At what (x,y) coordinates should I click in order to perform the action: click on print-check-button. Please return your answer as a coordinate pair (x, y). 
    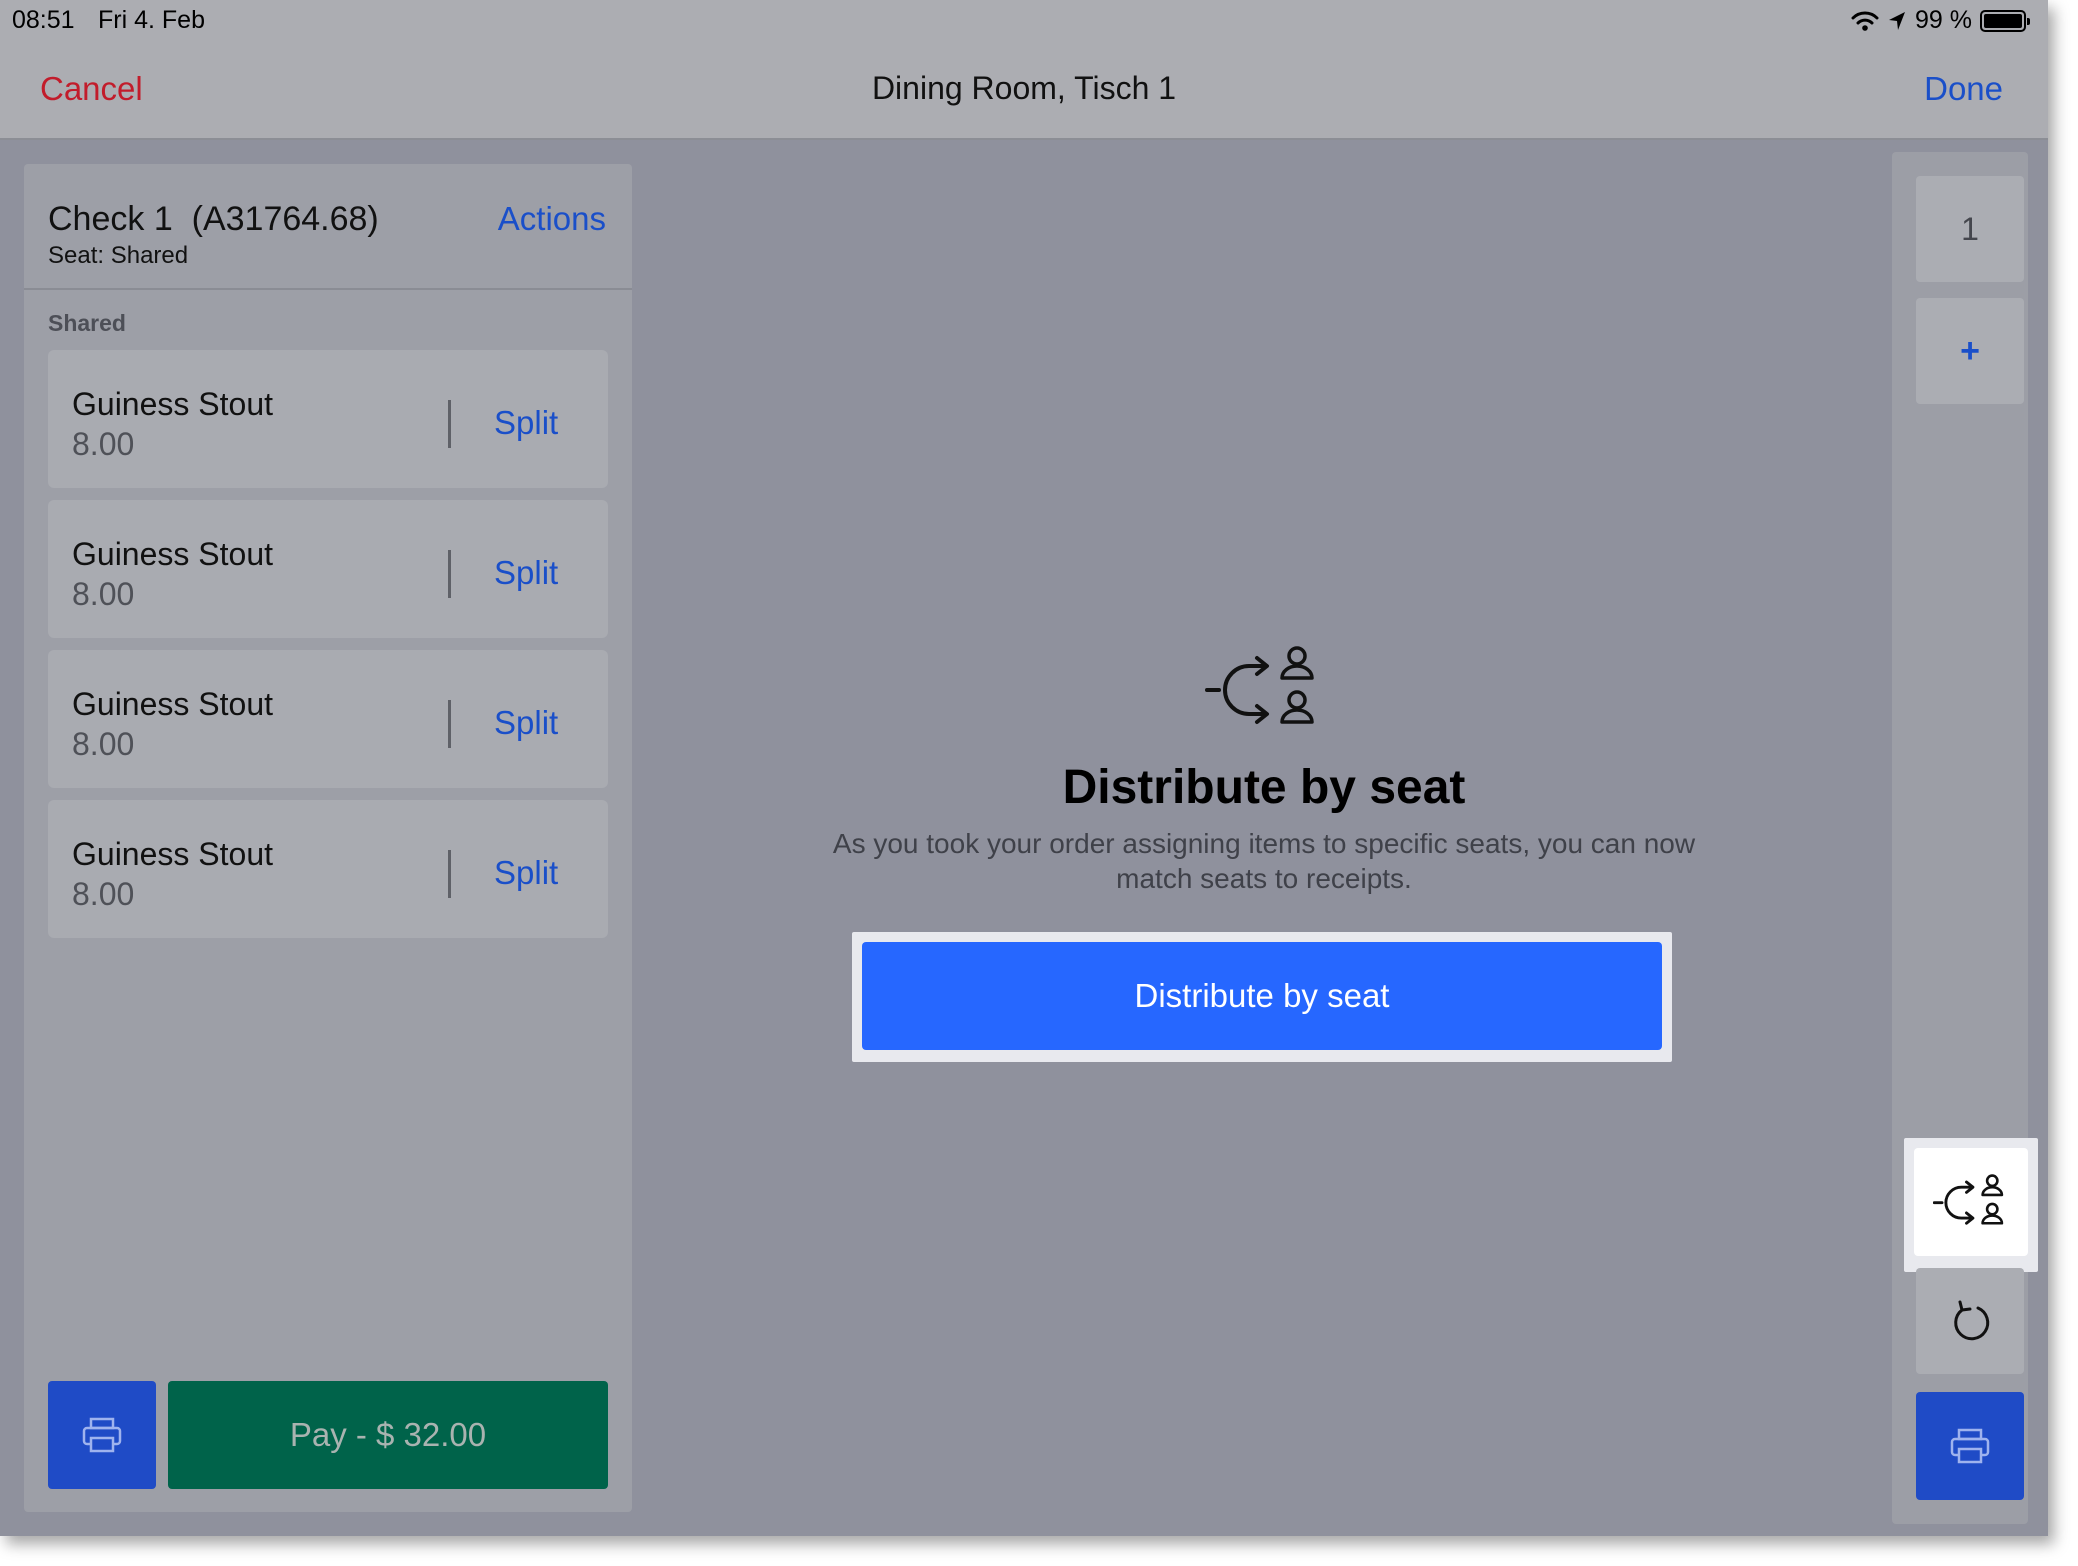
    Looking at the image, I should click on (102, 1435).